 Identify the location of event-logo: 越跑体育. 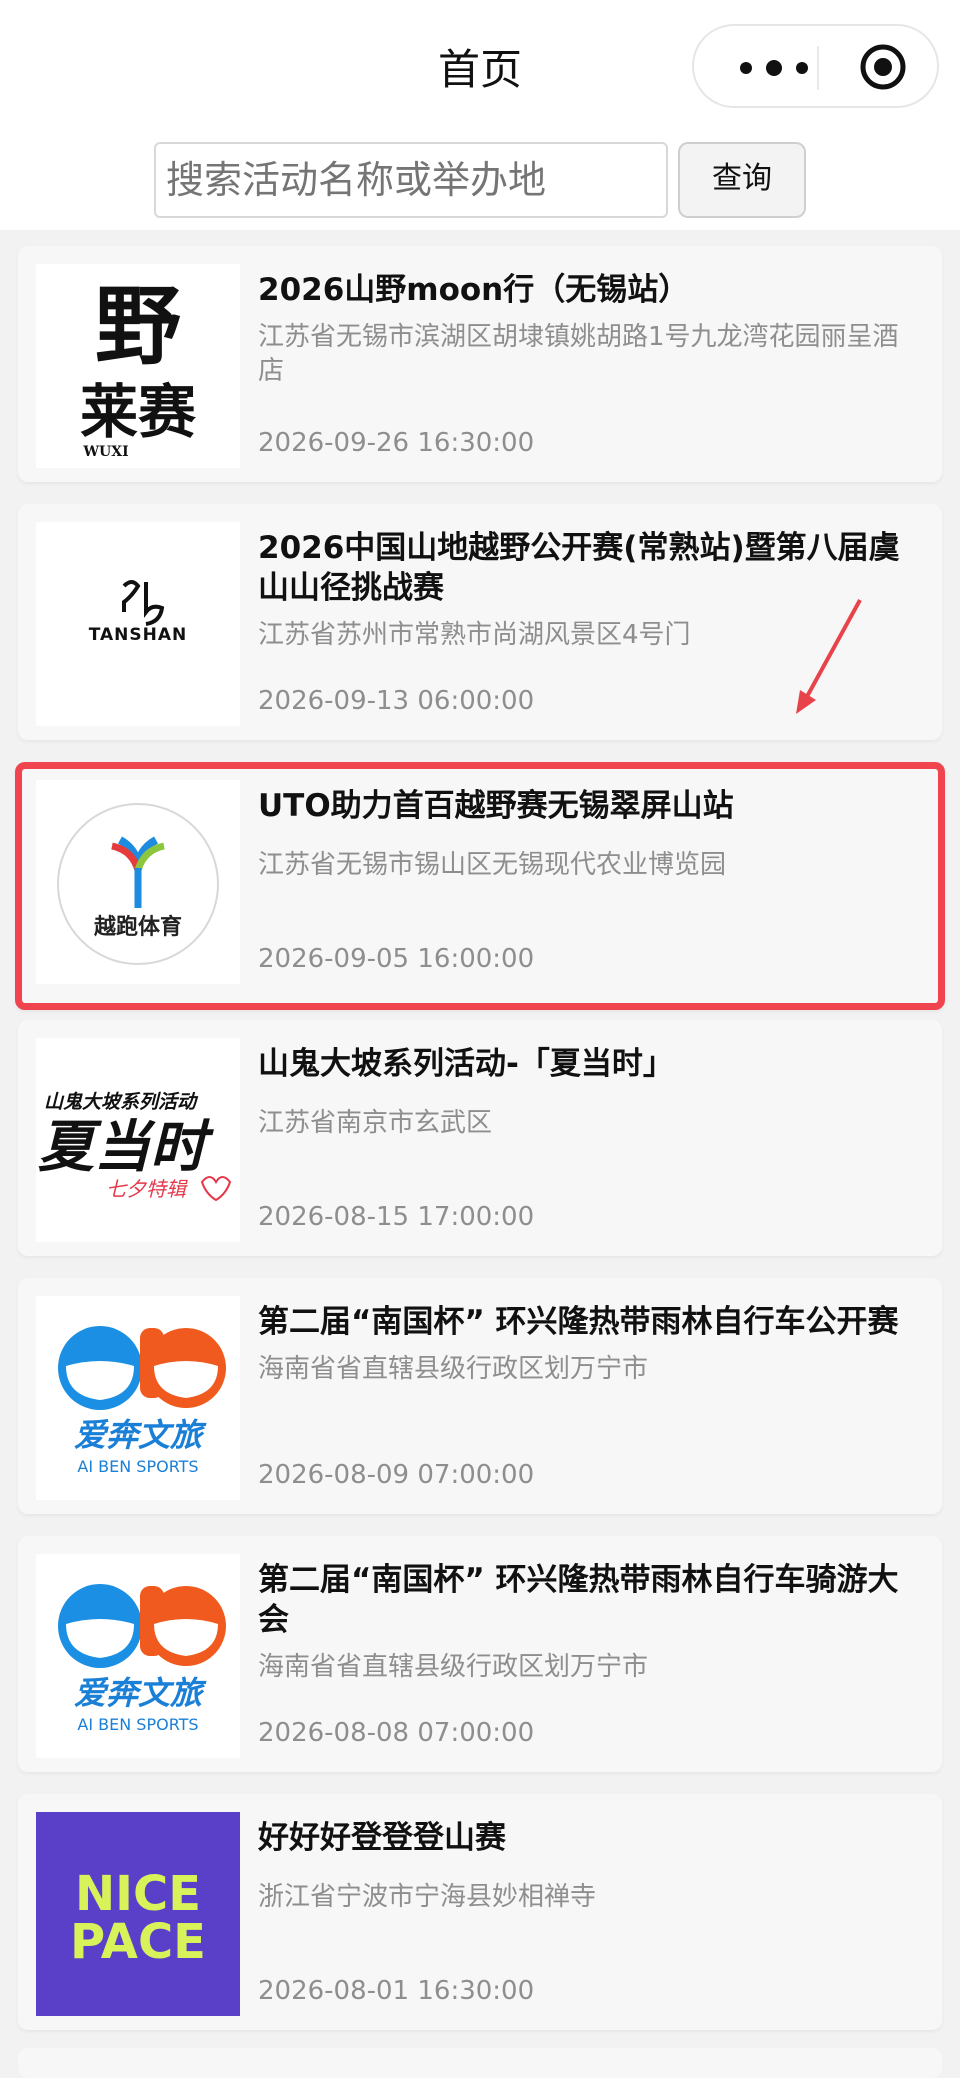
(138, 882).